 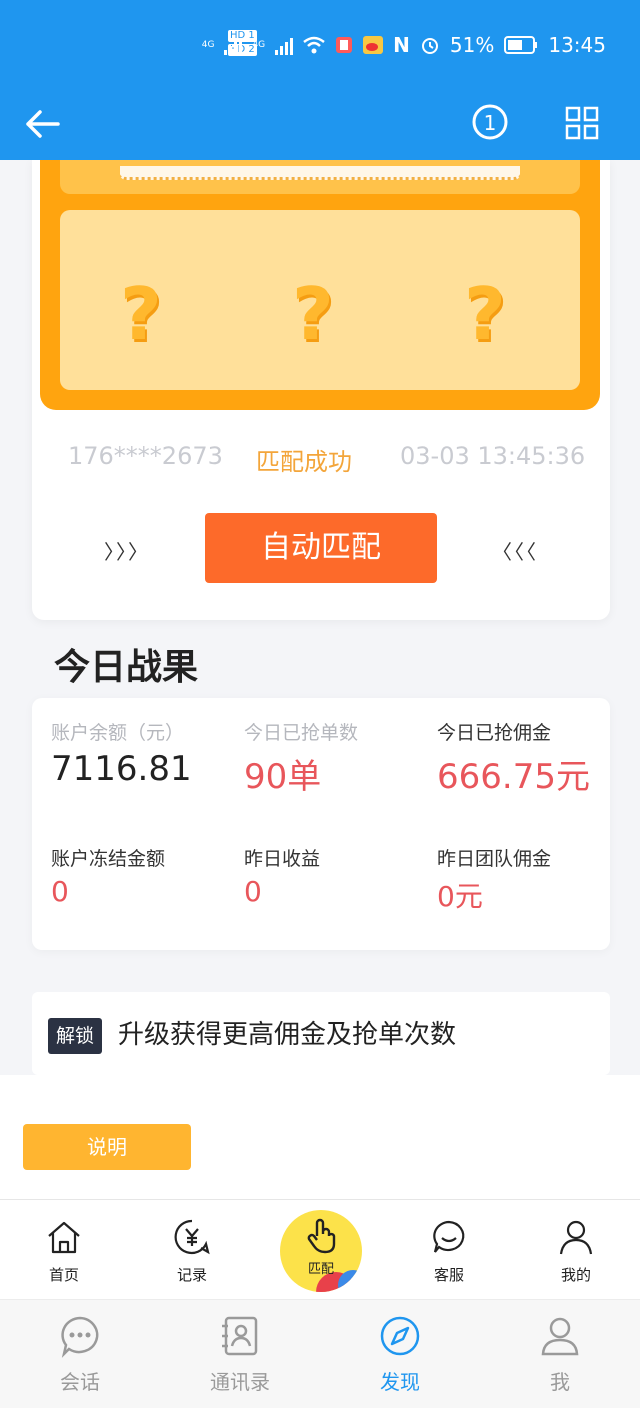 I want to click on left-chevrons: 〉〉〉, so click(x=127, y=552).